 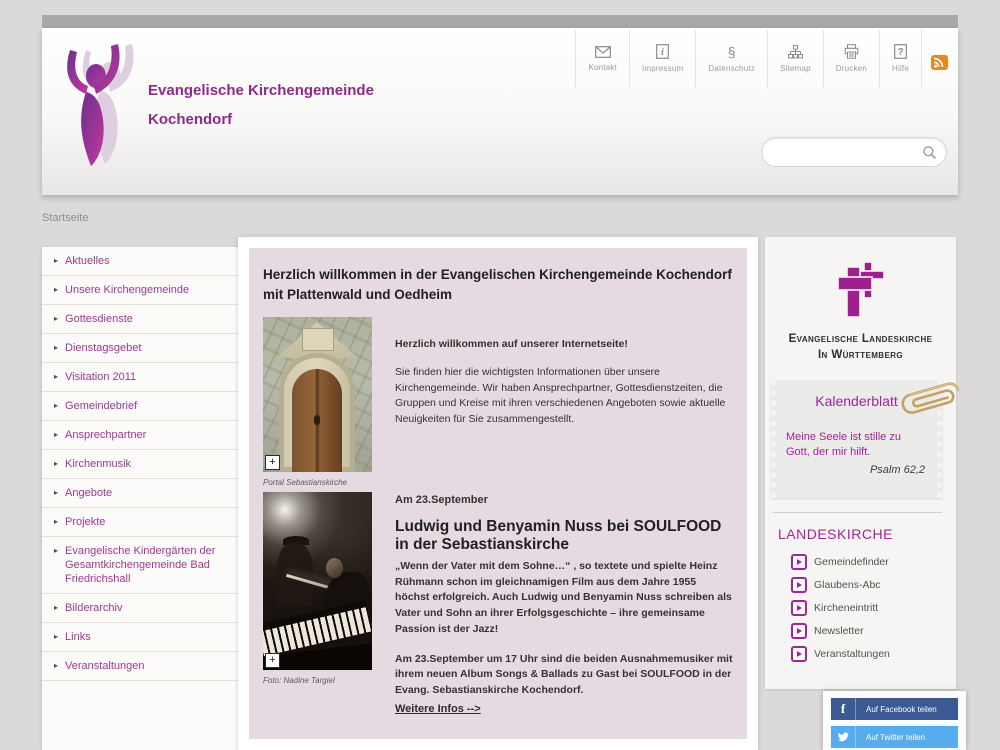 I want to click on kalenderblatt-source: Psalm 62,2, so click(x=897, y=469).